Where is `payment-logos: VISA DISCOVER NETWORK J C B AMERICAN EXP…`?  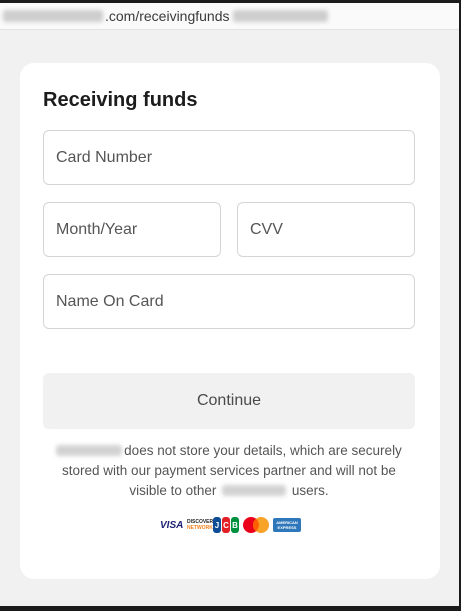
payment-logos: VISA DISCOVER NETWORK J C B AMERICAN EXP… is located at coordinates (230, 525).